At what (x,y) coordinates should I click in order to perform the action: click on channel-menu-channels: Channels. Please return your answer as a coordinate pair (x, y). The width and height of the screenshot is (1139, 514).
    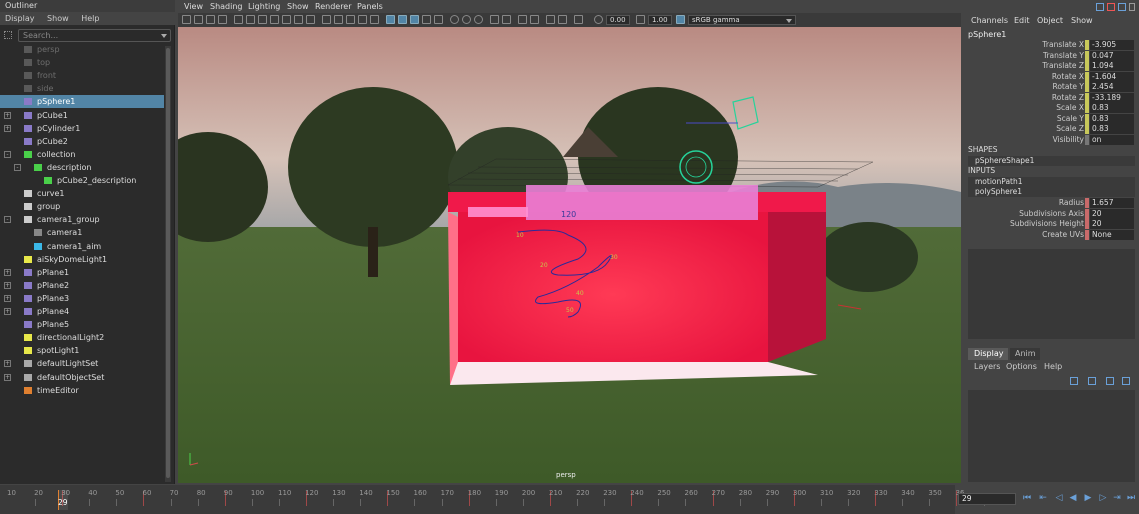
    Looking at the image, I should click on (989, 20).